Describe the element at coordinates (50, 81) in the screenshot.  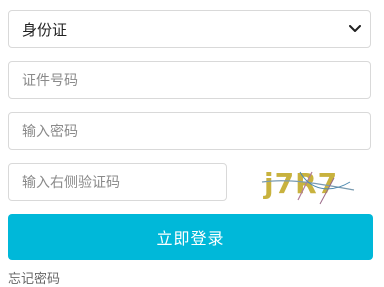
I see `id-number-placeholder: 证件号码` at that location.